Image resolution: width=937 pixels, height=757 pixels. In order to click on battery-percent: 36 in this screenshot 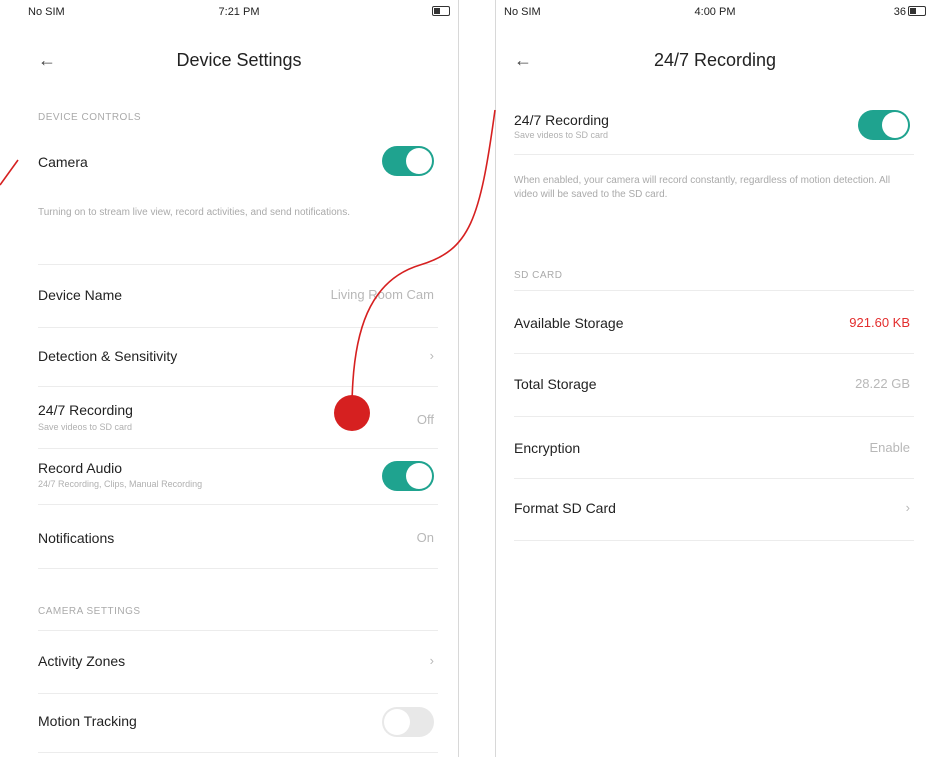, I will do `click(899, 12)`.